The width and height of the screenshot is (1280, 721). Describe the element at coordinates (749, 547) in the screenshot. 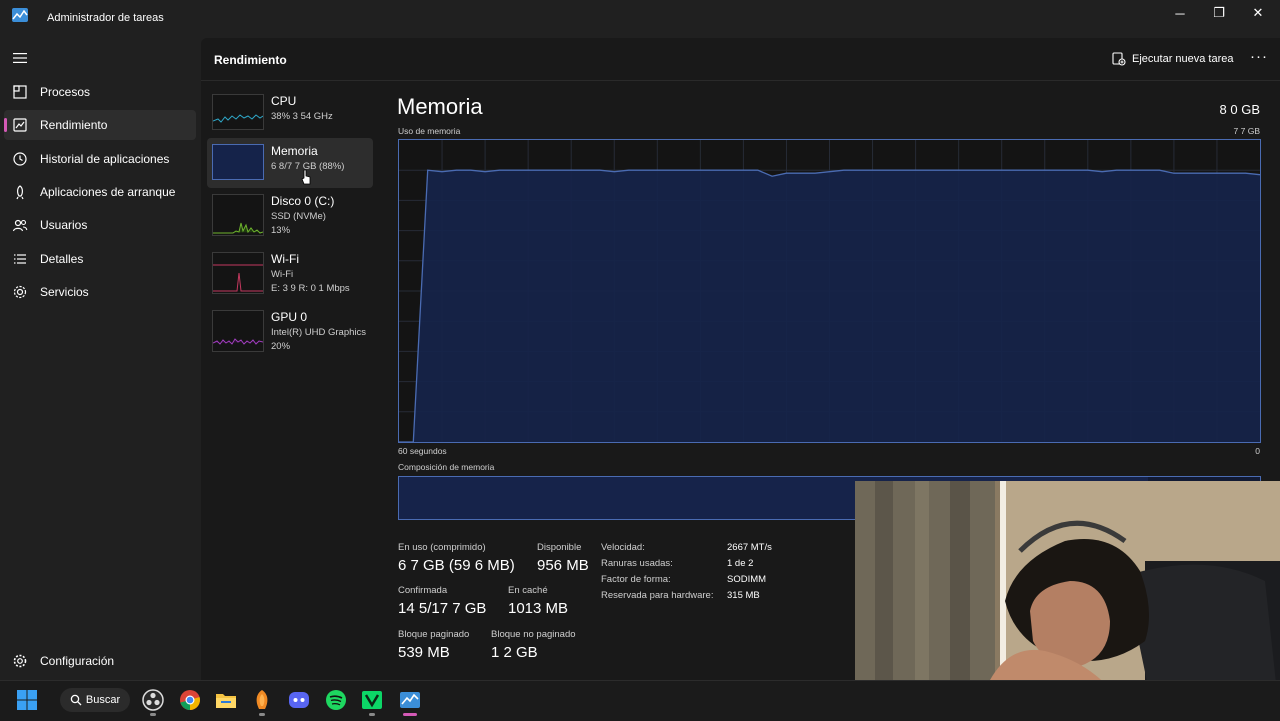

I see `speed-value: 2667 MT/s` at that location.